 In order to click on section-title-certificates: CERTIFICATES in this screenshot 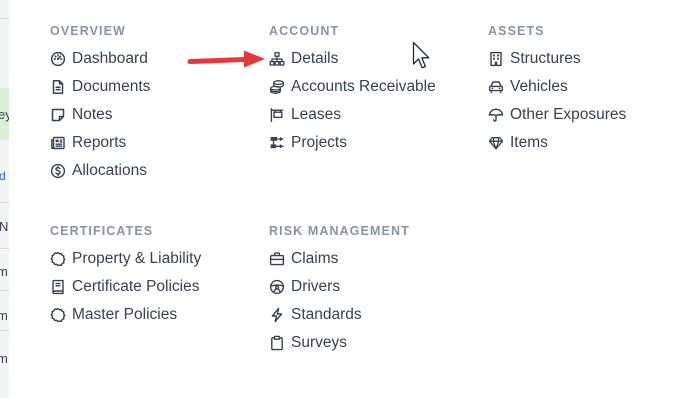, I will do `click(102, 231)`.